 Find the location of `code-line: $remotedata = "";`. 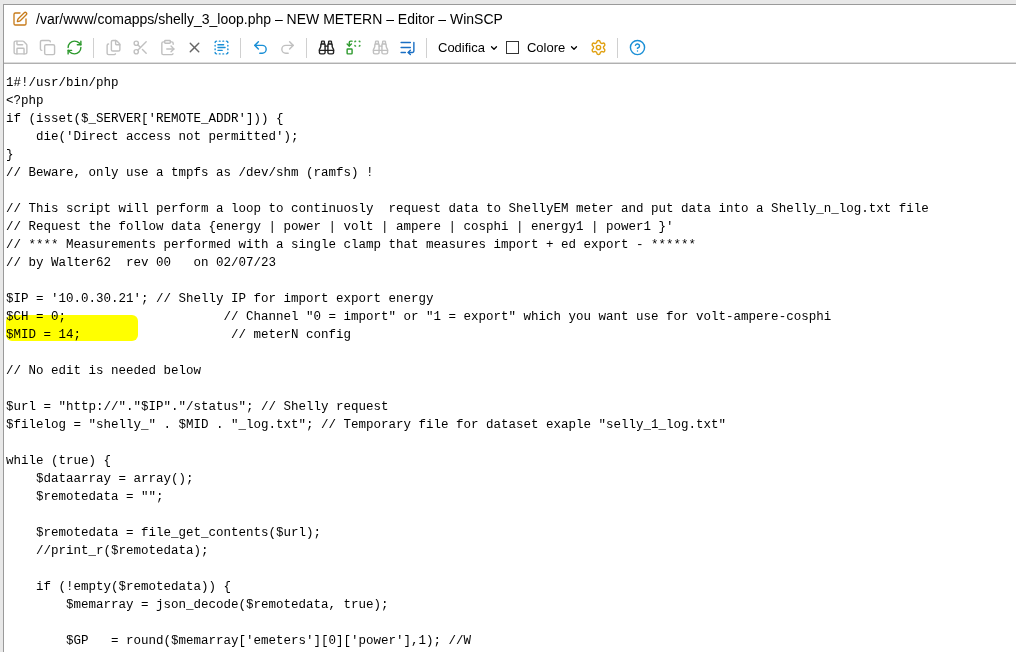

code-line: $remotedata = ""; is located at coordinates (99, 497).